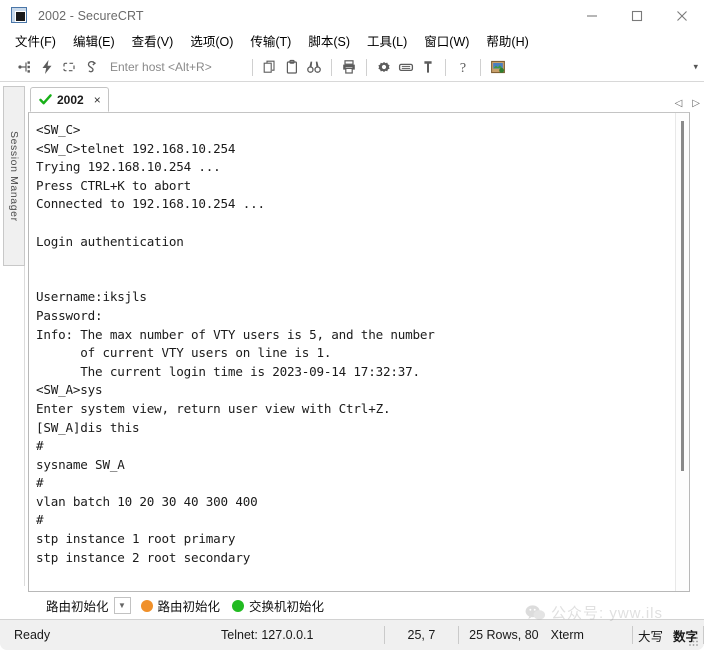 The width and height of the screenshot is (704, 650). I want to click on menu-edit: 编辑(E), so click(94, 42).